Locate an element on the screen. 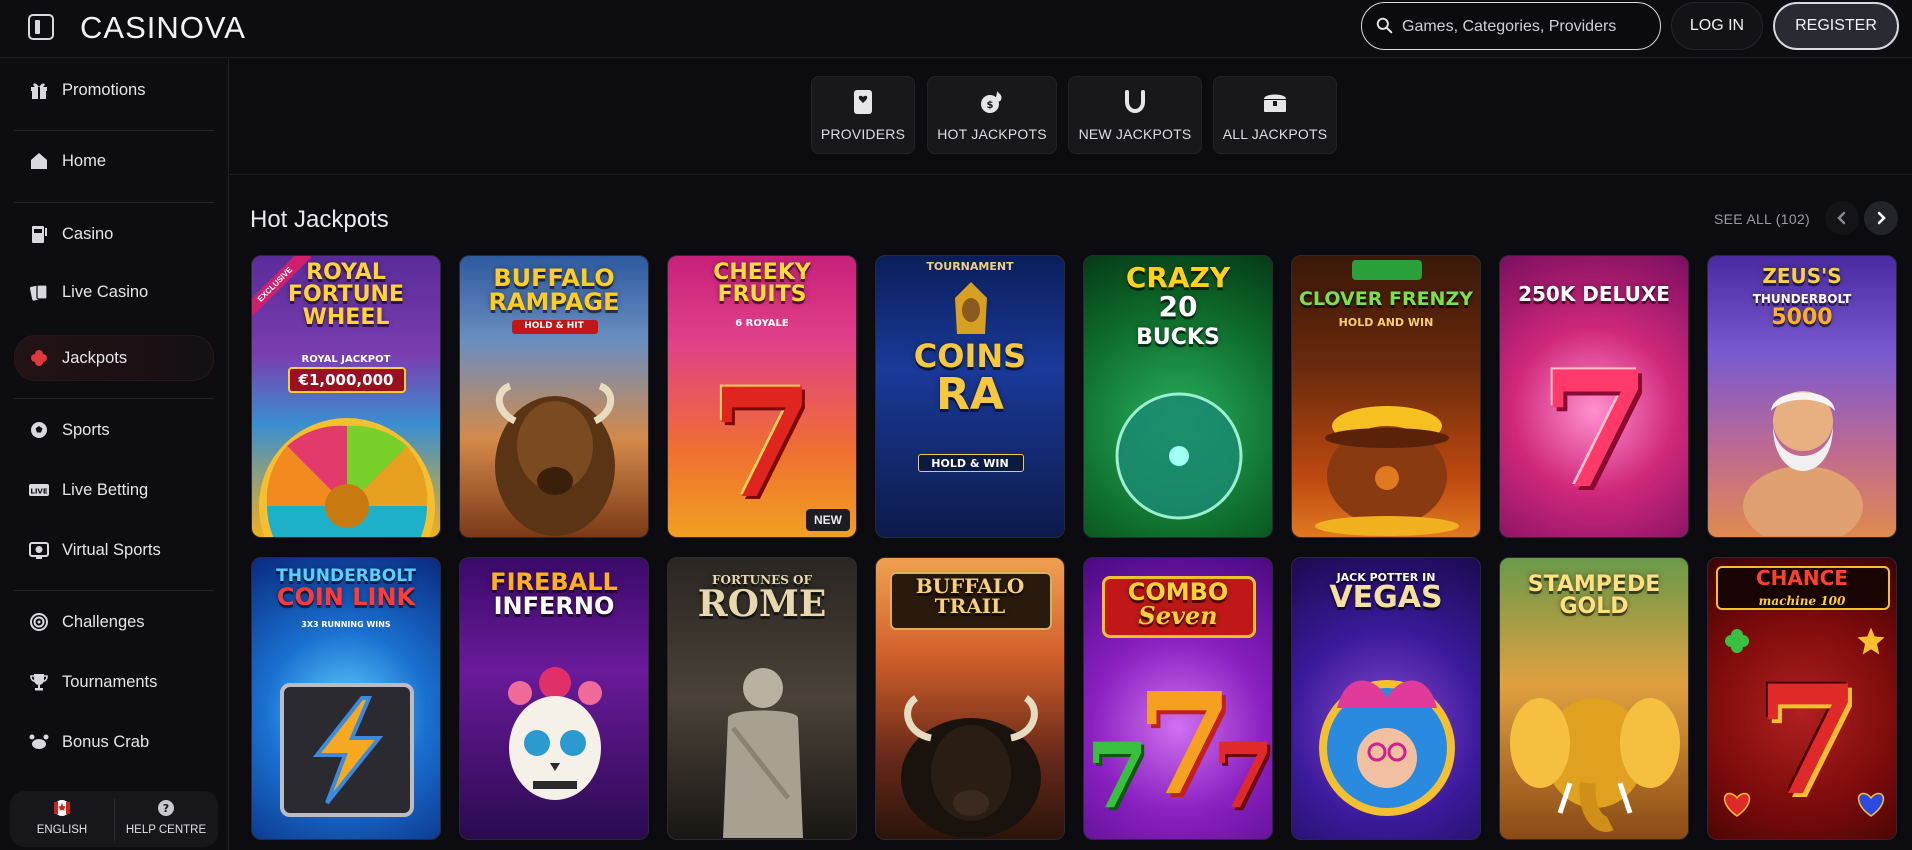 The height and width of the screenshot is (850, 1912). game-tile-thunderbolt-coin-link: THUNDERBOLT COIN LINK 3X3 RUNNING WINS is located at coordinates (346, 698).